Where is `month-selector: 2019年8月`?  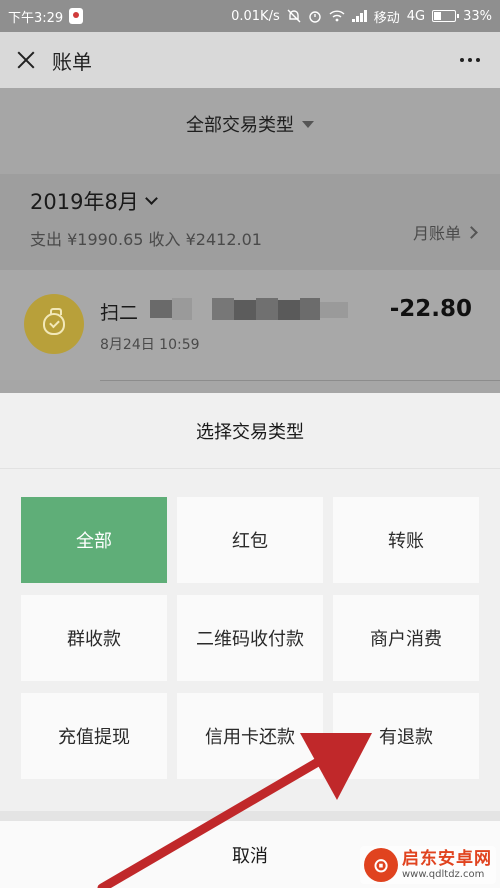 month-selector: 2019年8月 is located at coordinates (94, 201).